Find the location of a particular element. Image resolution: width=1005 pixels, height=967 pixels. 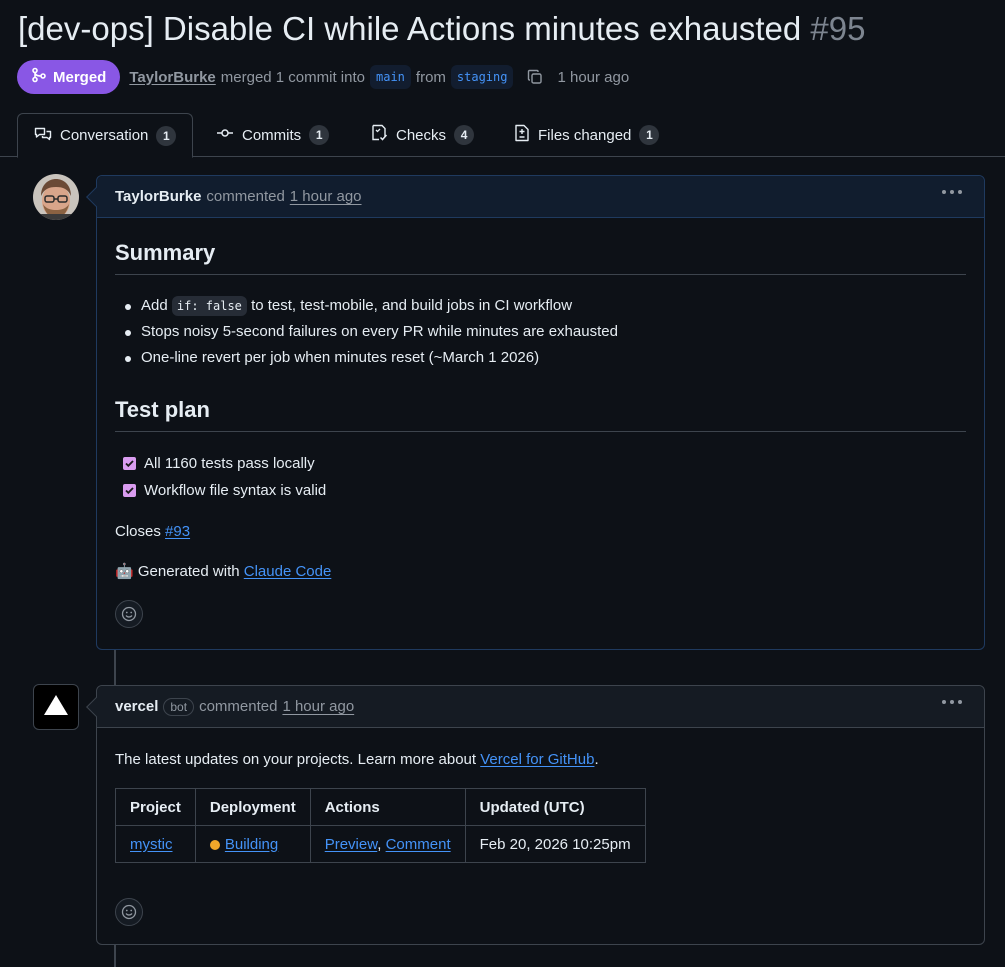

task-label: All 1160 tests pass locally is located at coordinates (229, 463).